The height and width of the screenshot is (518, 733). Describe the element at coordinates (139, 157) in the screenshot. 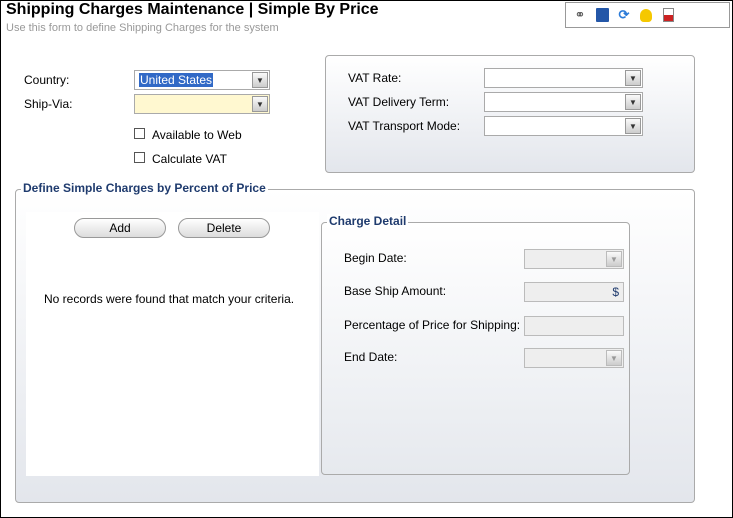

I see `calculate-vat-checkbox` at that location.